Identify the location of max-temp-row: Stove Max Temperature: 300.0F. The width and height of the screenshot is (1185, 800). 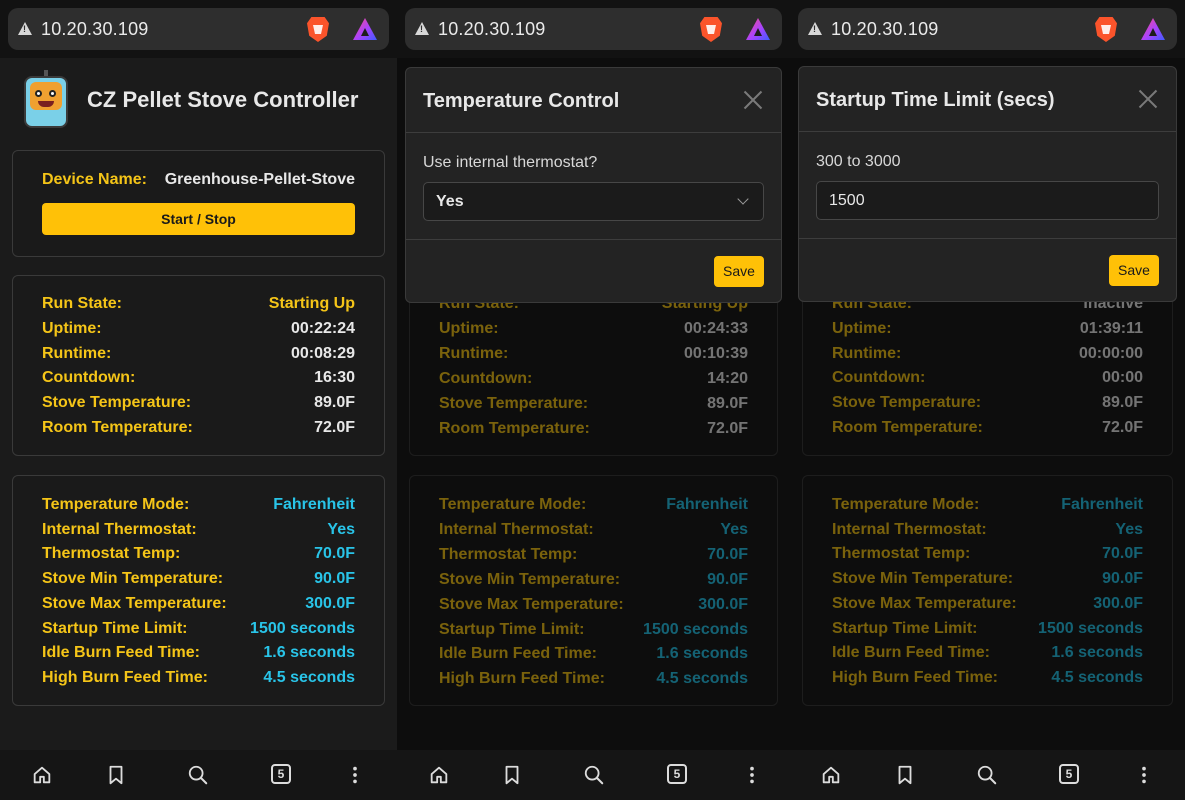
(198, 605).